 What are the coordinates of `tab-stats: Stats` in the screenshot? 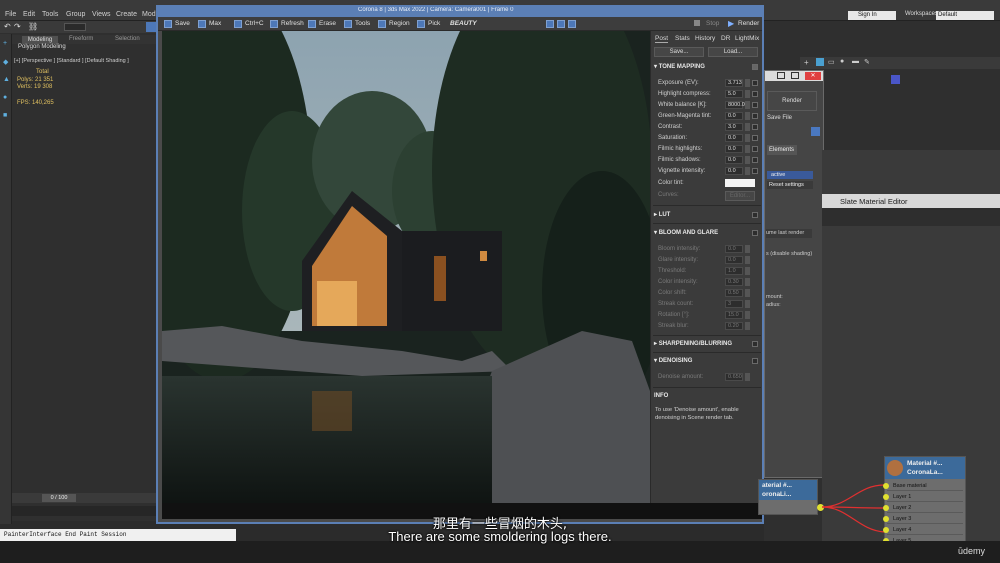 It's located at (682, 38).